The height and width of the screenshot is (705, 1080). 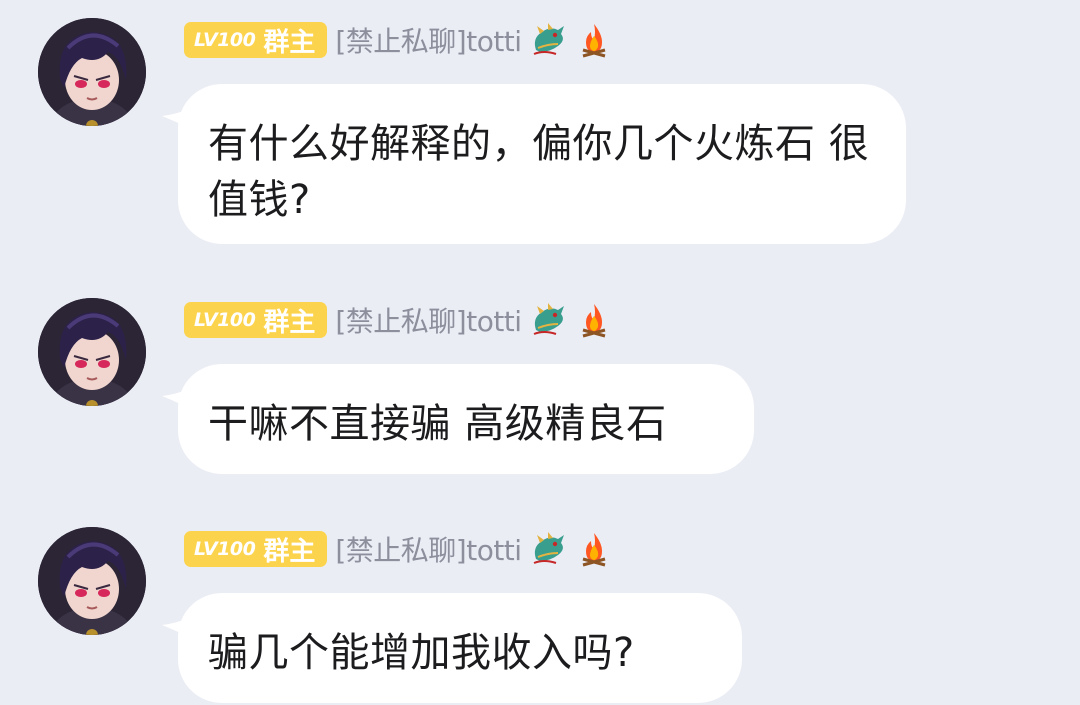 What do you see at coordinates (421, 653) in the screenshot?
I see `message-text: 骗几个能增加我收入吗?` at bounding box center [421, 653].